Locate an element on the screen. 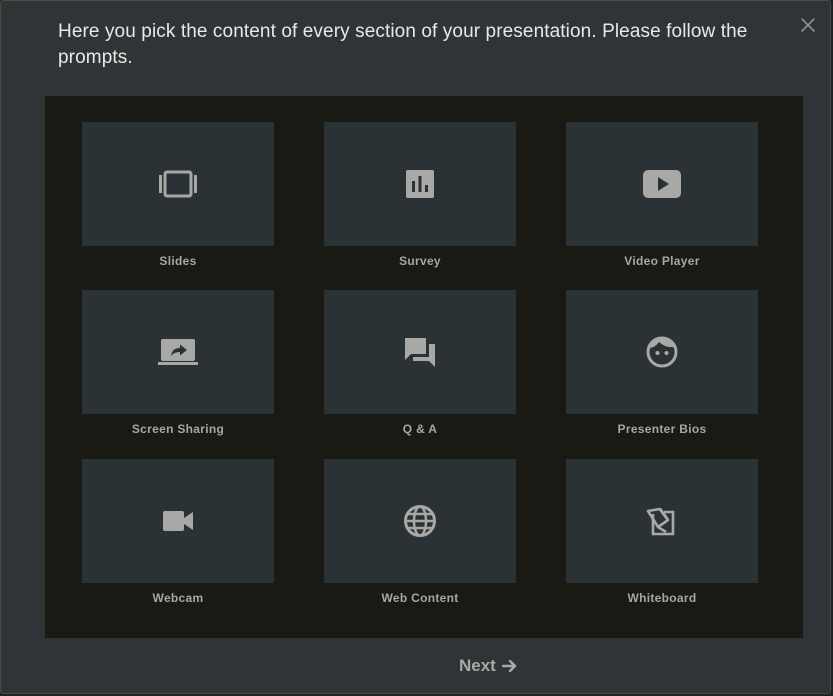 This screenshot has height=696, width=833. tile-screen-sharing: Screen Sharing is located at coordinates (178, 363).